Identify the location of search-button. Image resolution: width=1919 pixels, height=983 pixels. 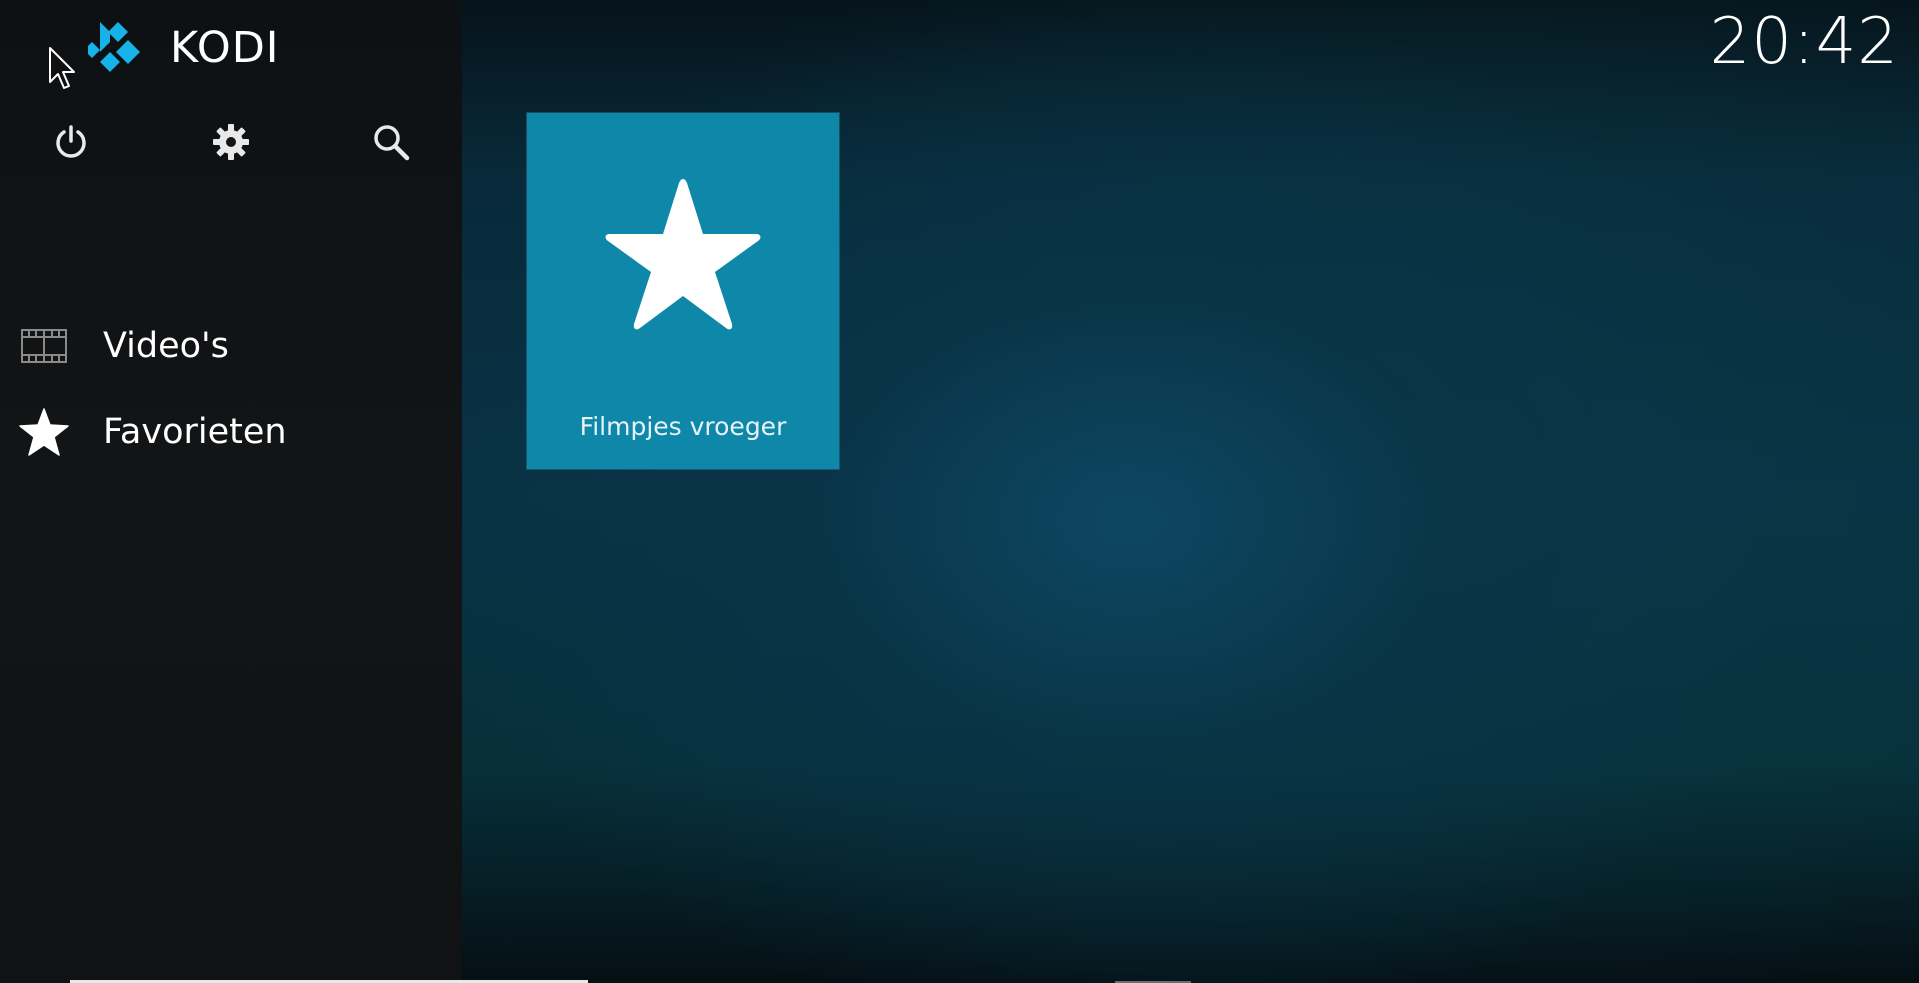
(391, 142).